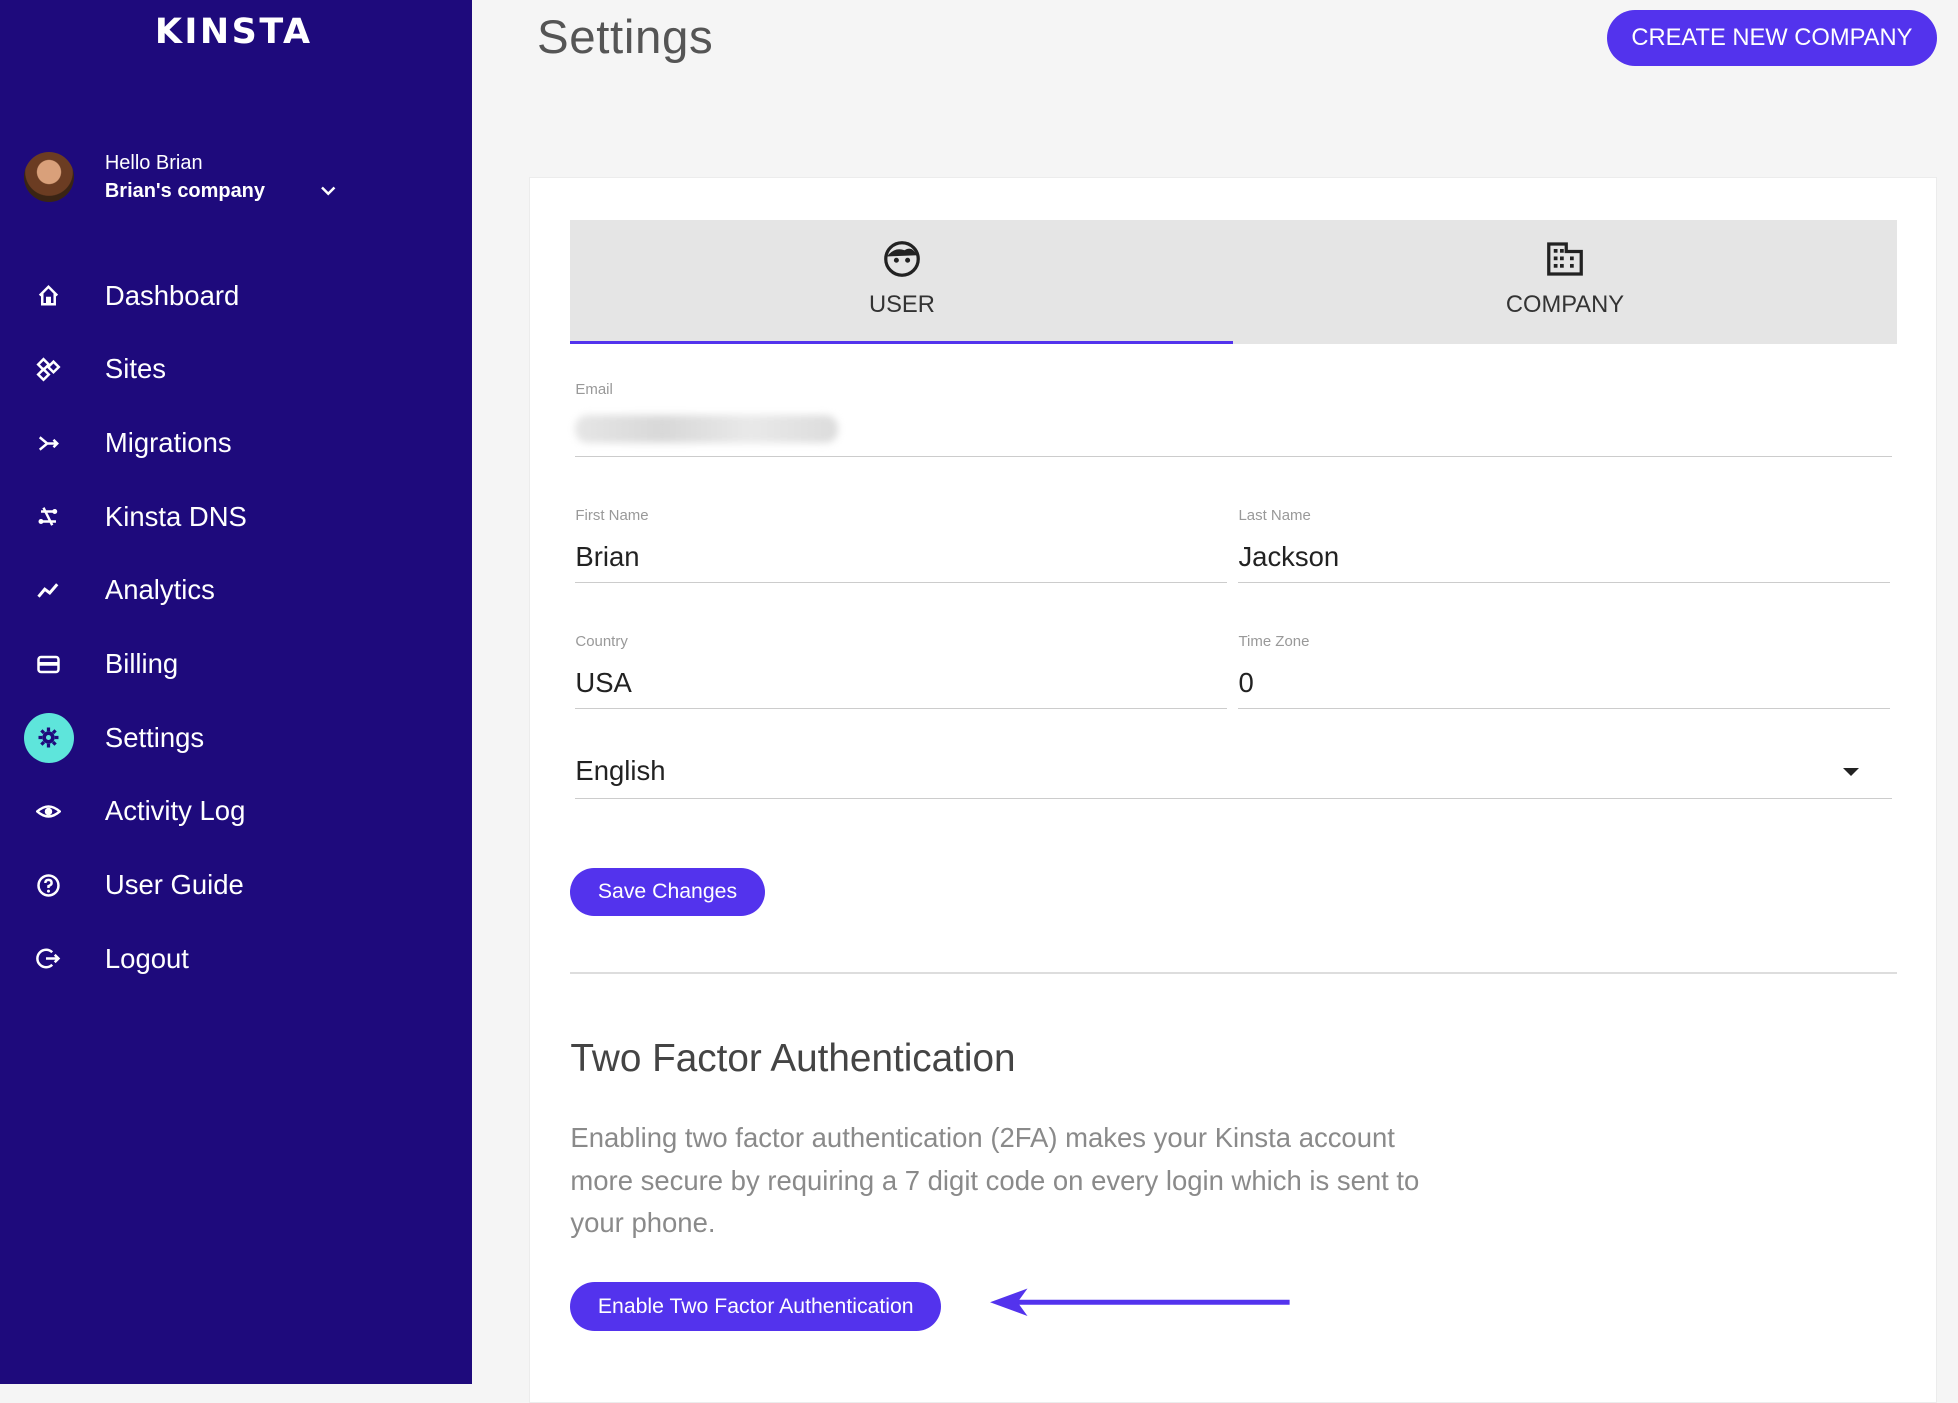  What do you see at coordinates (49, 517) in the screenshot?
I see `dns-icon` at bounding box center [49, 517].